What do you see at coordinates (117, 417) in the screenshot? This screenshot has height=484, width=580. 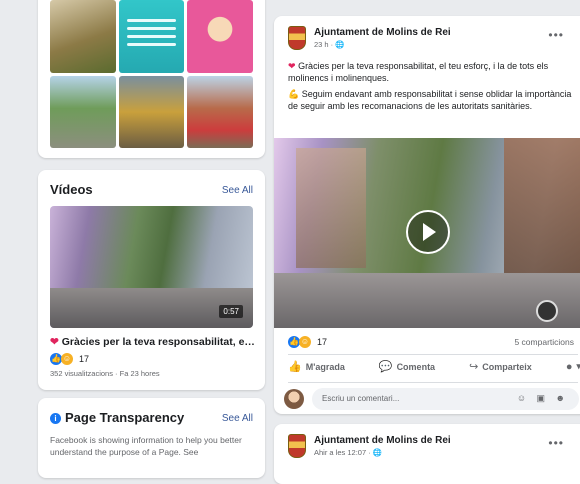 I see `page-transparency-title: i Page Transparency` at bounding box center [117, 417].